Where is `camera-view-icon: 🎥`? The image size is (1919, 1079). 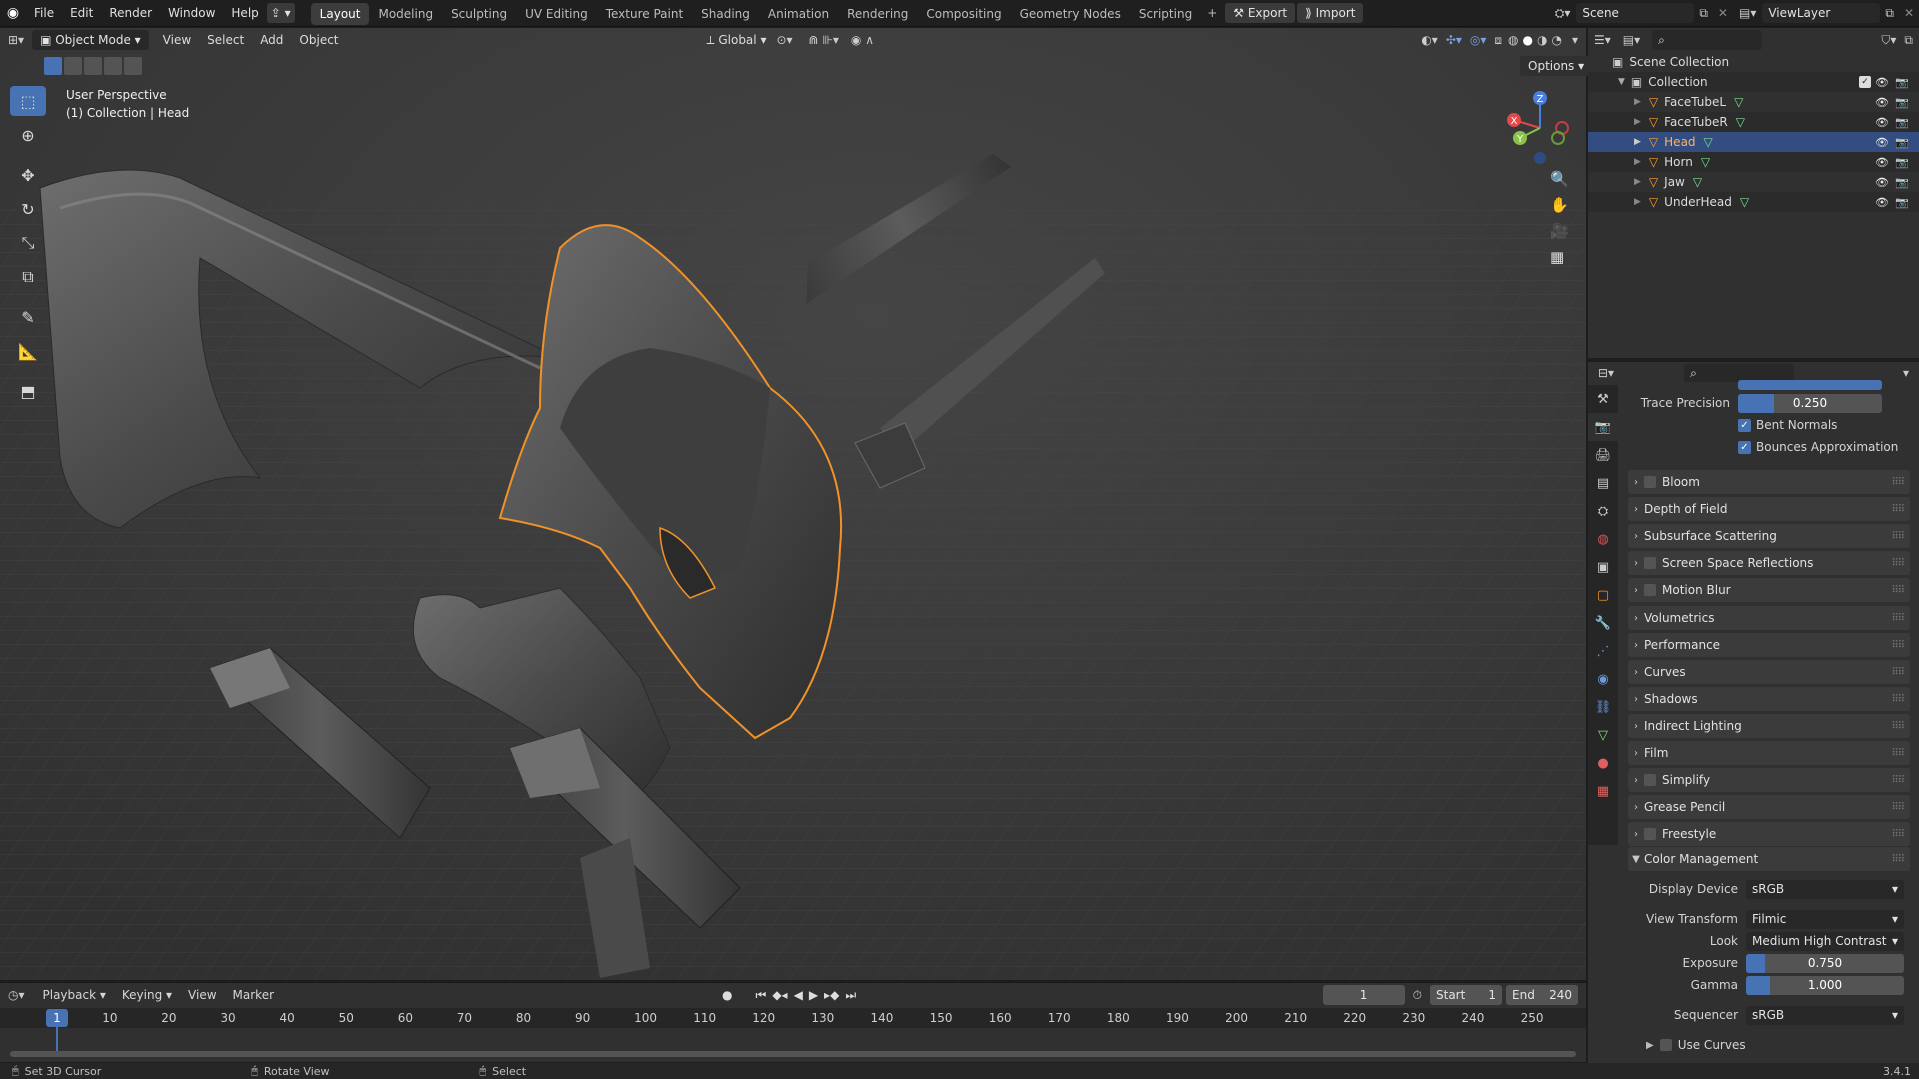 camera-view-icon: 🎥 is located at coordinates (1559, 231).